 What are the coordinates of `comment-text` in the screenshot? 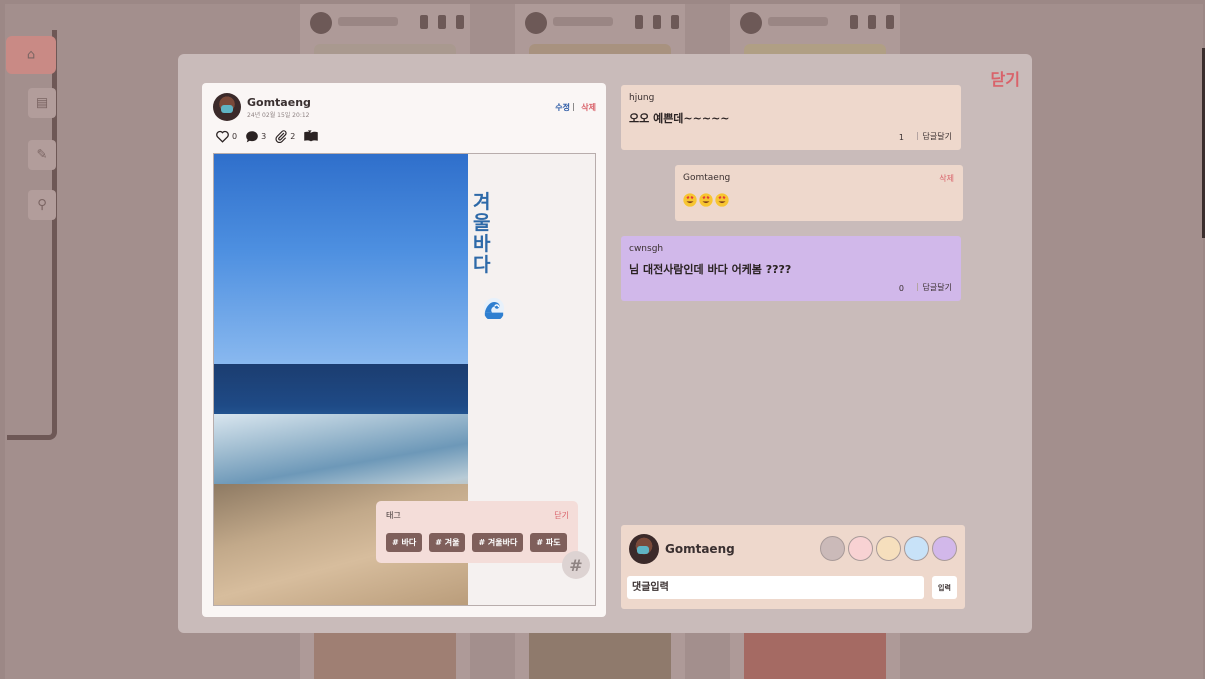 It's located at (706, 200).